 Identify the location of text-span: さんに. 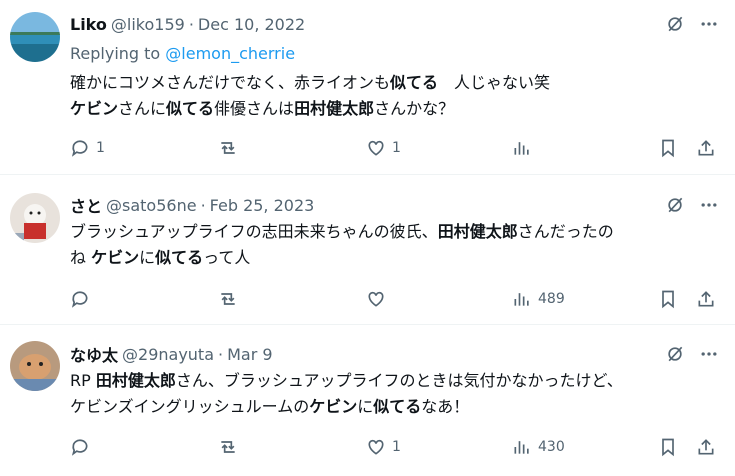
(142, 108).